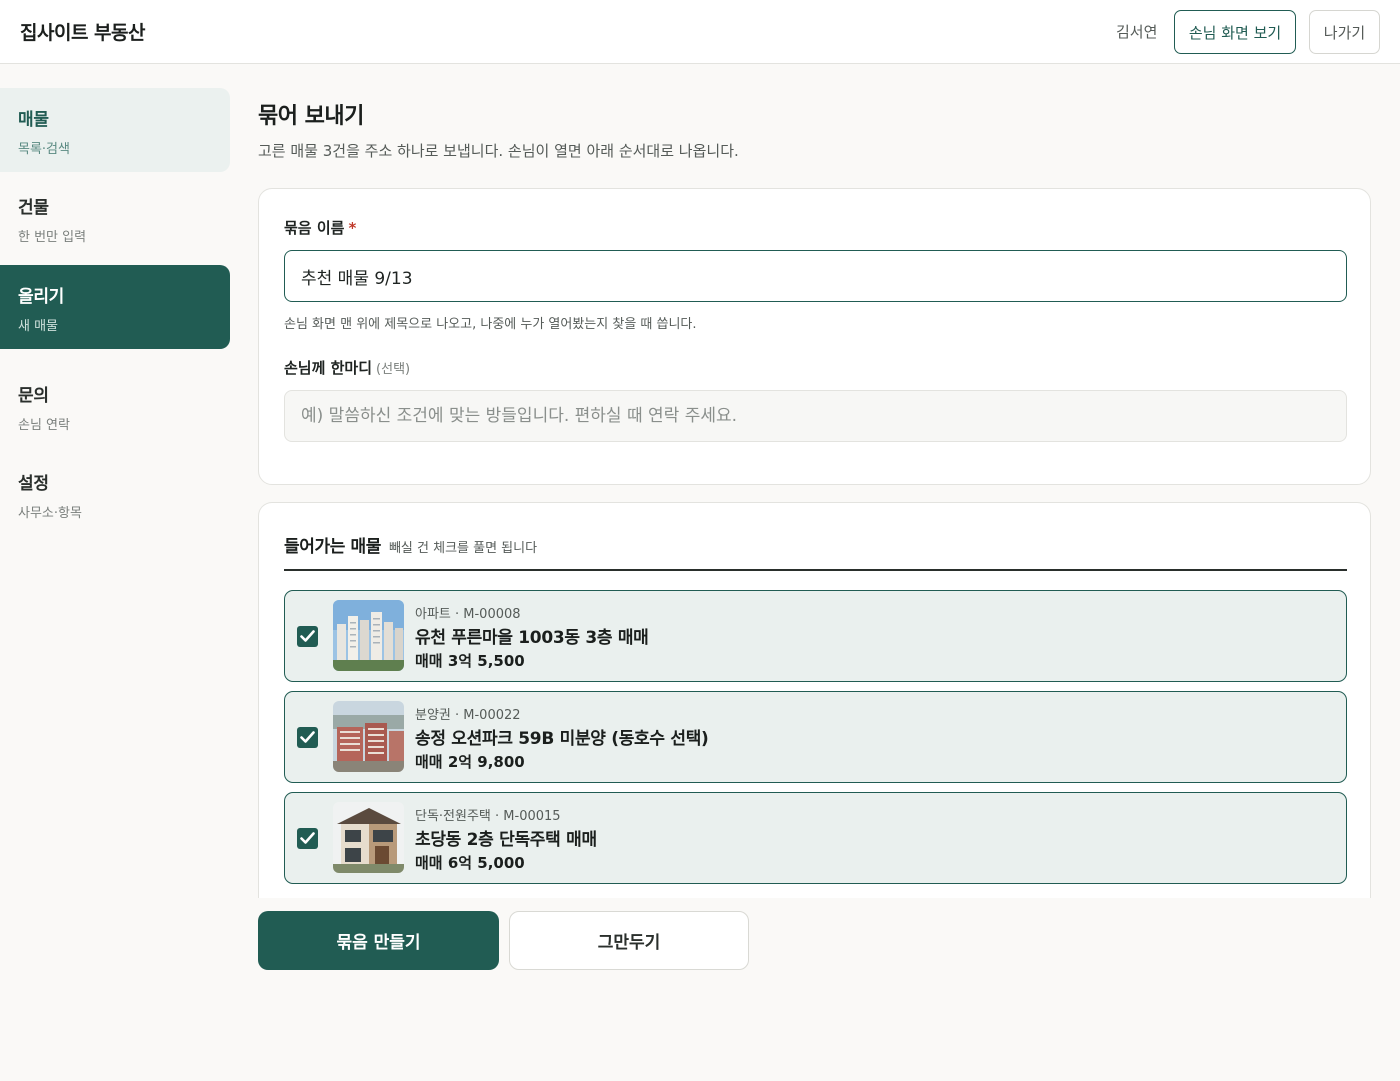  Describe the element at coordinates (33, 484) in the screenshot. I see `sidebar-item-title: 설정` at that location.